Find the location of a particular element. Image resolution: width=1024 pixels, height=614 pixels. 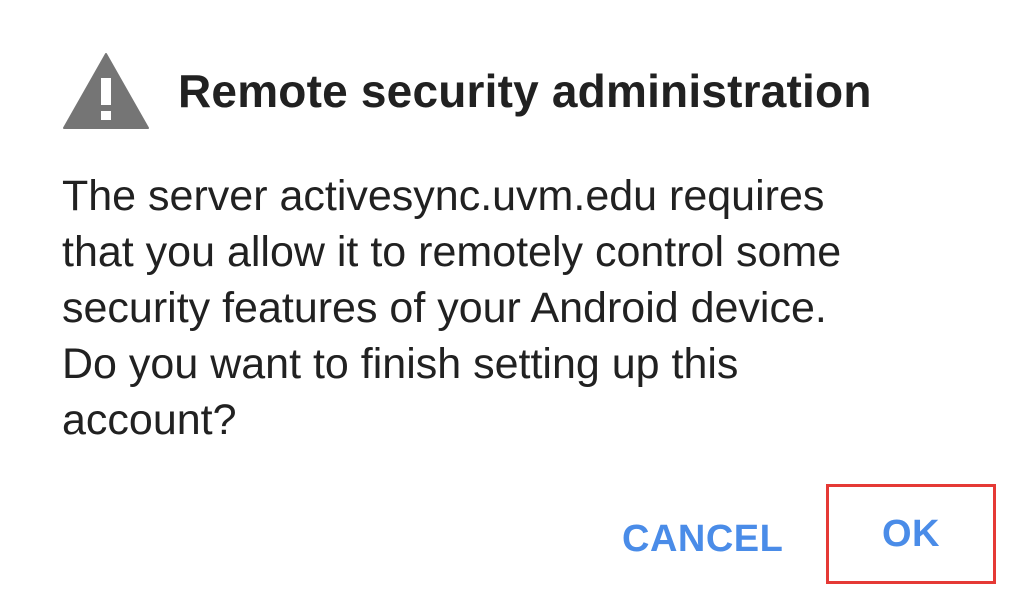

dialog-title: Remote security administration is located at coordinates (525, 91).